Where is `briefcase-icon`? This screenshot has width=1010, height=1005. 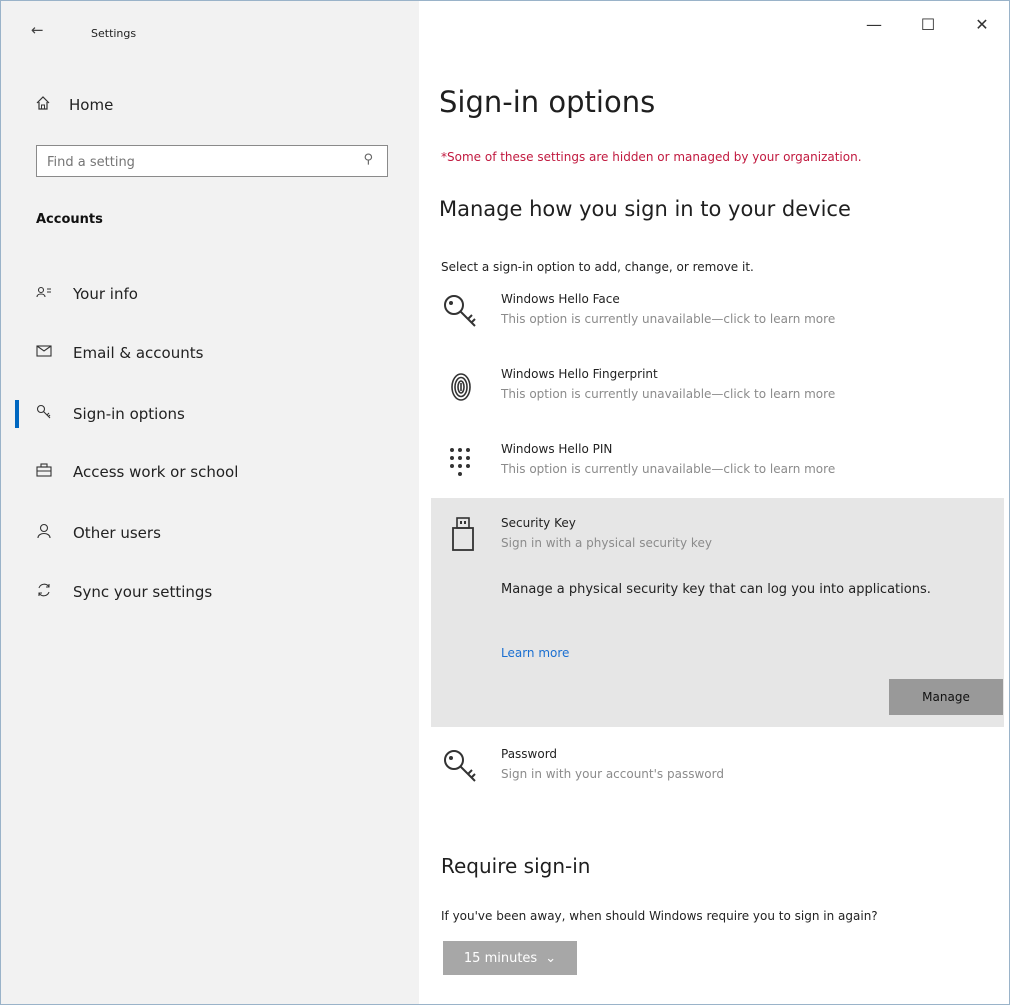 briefcase-icon is located at coordinates (44, 472).